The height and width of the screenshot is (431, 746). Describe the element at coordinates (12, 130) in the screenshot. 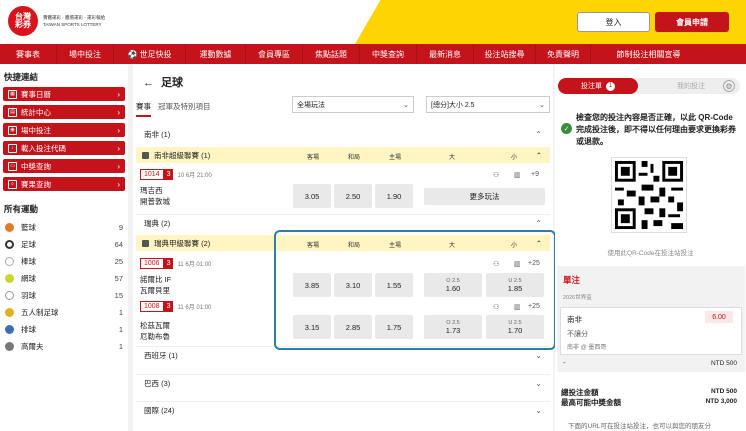

I see `live-icon: ◉` at that location.